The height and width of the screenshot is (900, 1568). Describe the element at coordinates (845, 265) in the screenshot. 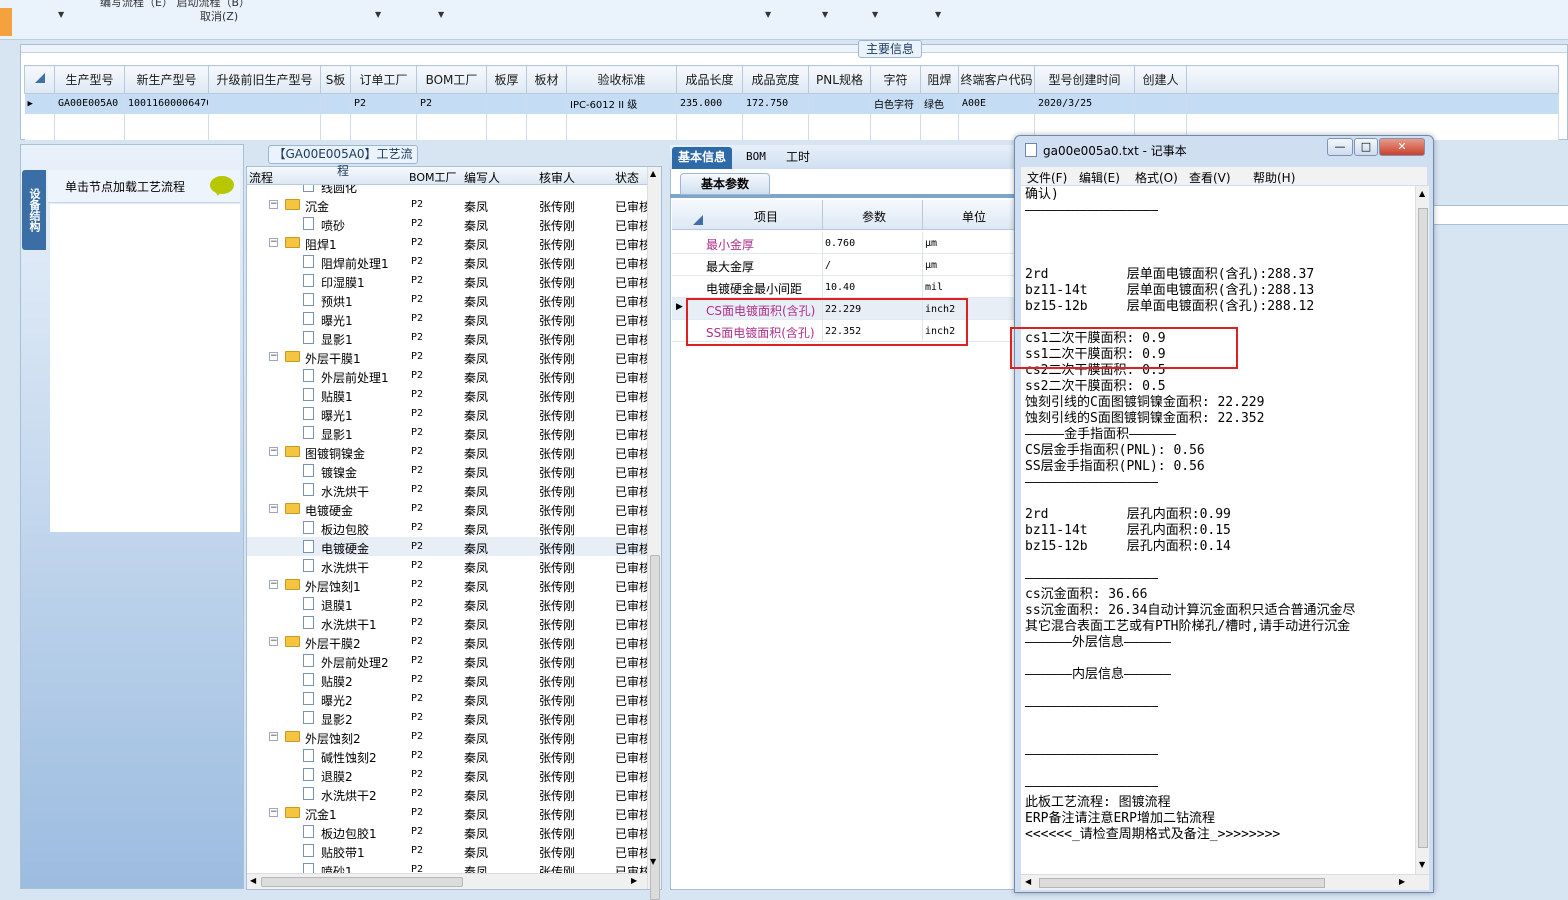

I see `param-row: 最大金厚 / μm` at that location.